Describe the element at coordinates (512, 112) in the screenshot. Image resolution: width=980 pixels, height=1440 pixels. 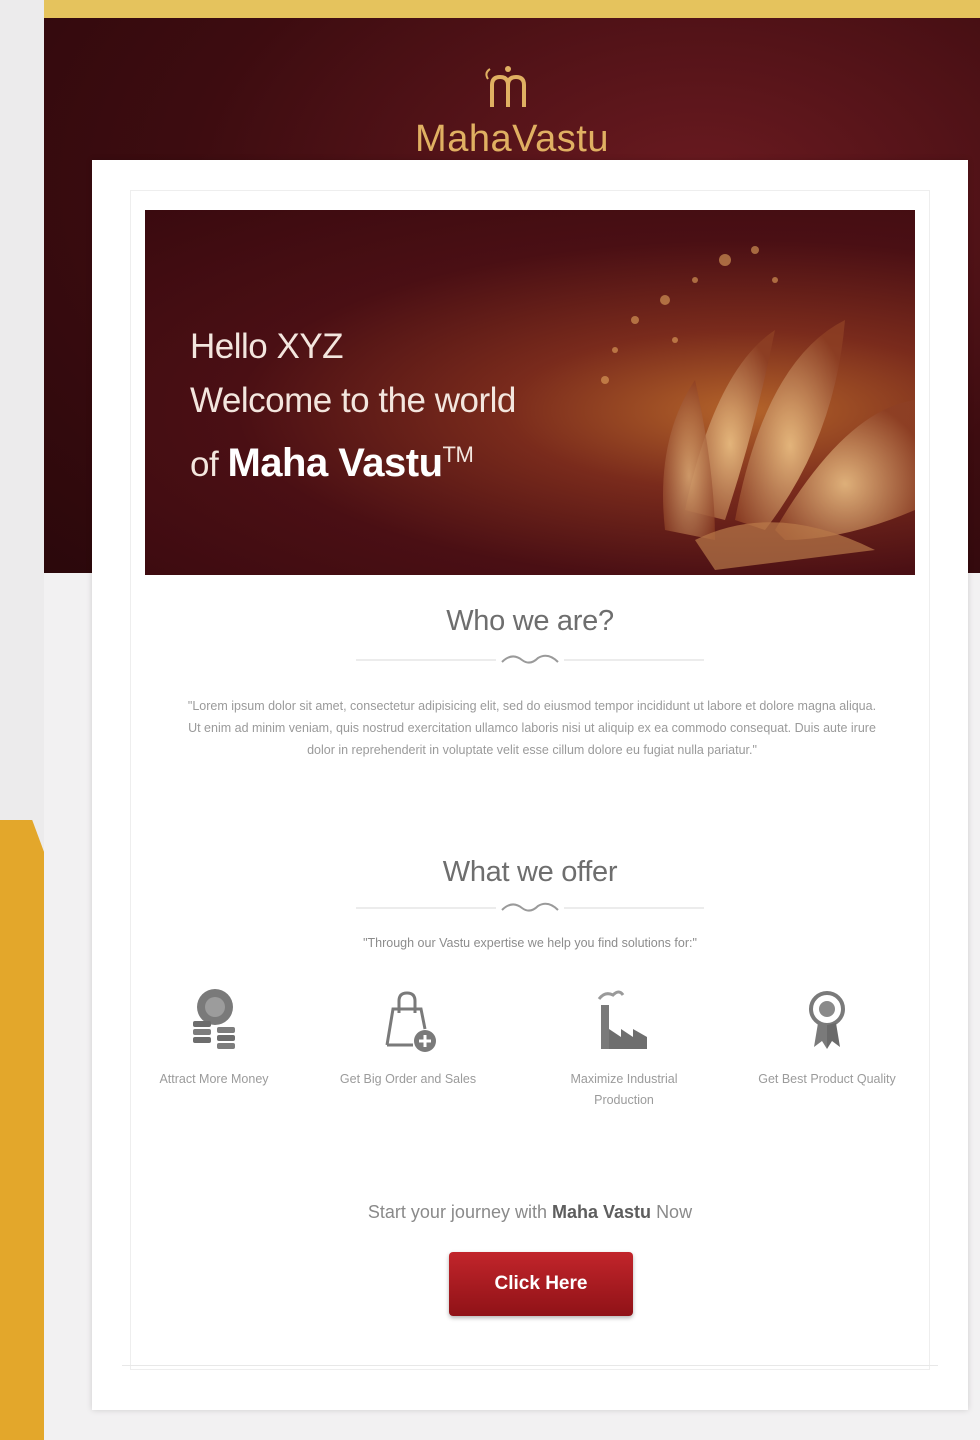
I see `logo: MahaVastu` at that location.